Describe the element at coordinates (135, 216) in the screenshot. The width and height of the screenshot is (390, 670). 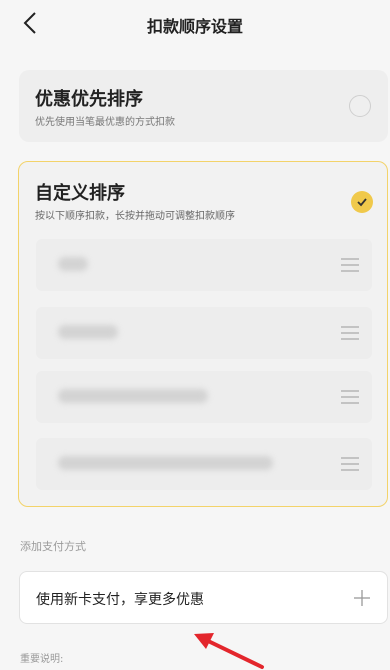
I see `option-custom-subtitle: 按以下顺序扣款，长按并拖动可调整扣款顺序` at that location.